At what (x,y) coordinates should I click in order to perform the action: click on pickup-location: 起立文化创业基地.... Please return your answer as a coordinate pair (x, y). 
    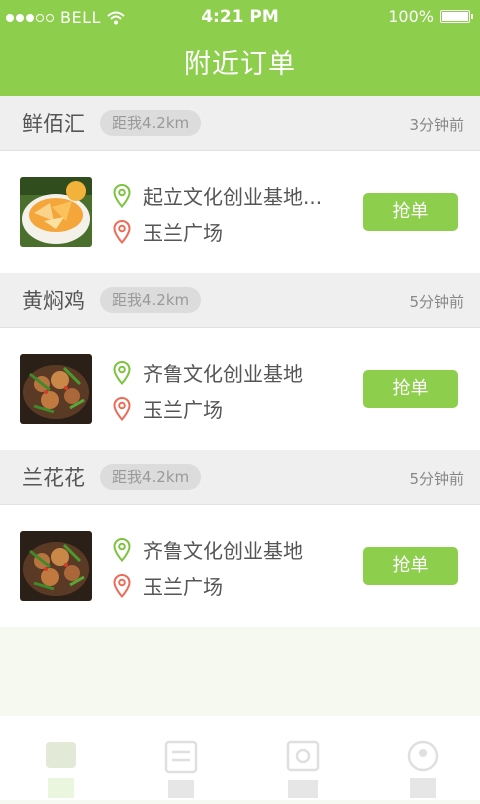
    Looking at the image, I should click on (217, 195).